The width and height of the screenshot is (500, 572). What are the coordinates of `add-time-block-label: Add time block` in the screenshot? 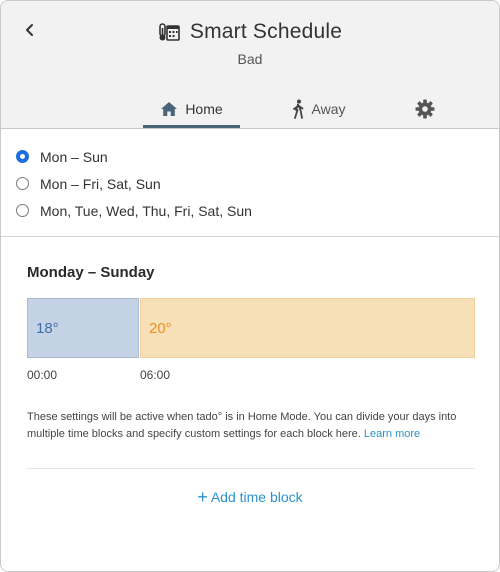 It's located at (256, 497).